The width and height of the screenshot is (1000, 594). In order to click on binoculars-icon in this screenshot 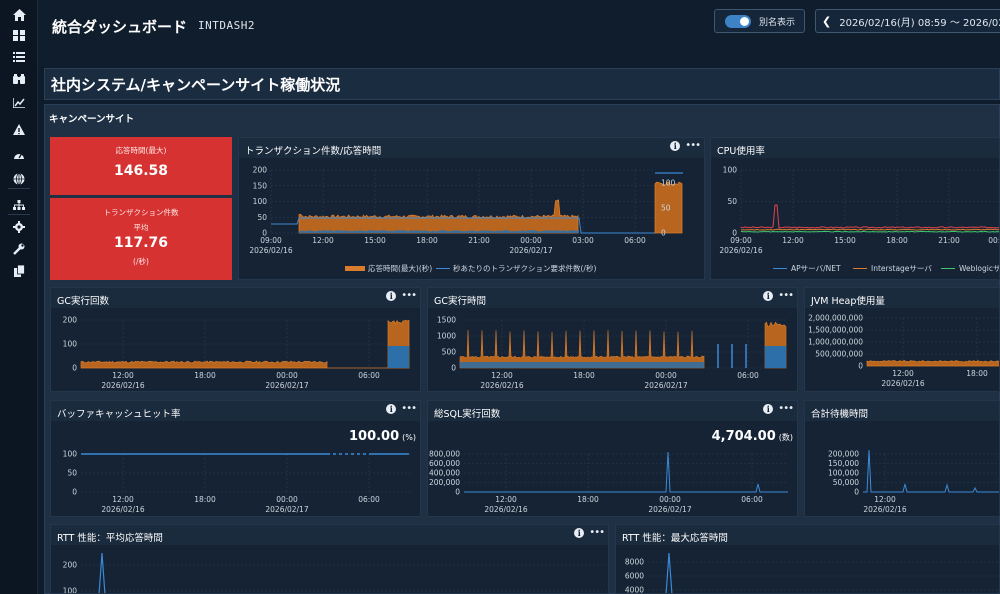, I will do `click(19, 79)`.